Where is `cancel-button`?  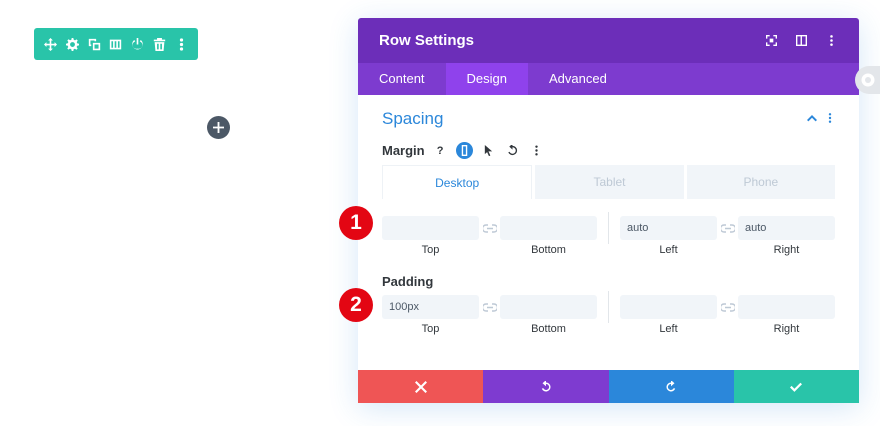
cancel-button is located at coordinates (421, 386).